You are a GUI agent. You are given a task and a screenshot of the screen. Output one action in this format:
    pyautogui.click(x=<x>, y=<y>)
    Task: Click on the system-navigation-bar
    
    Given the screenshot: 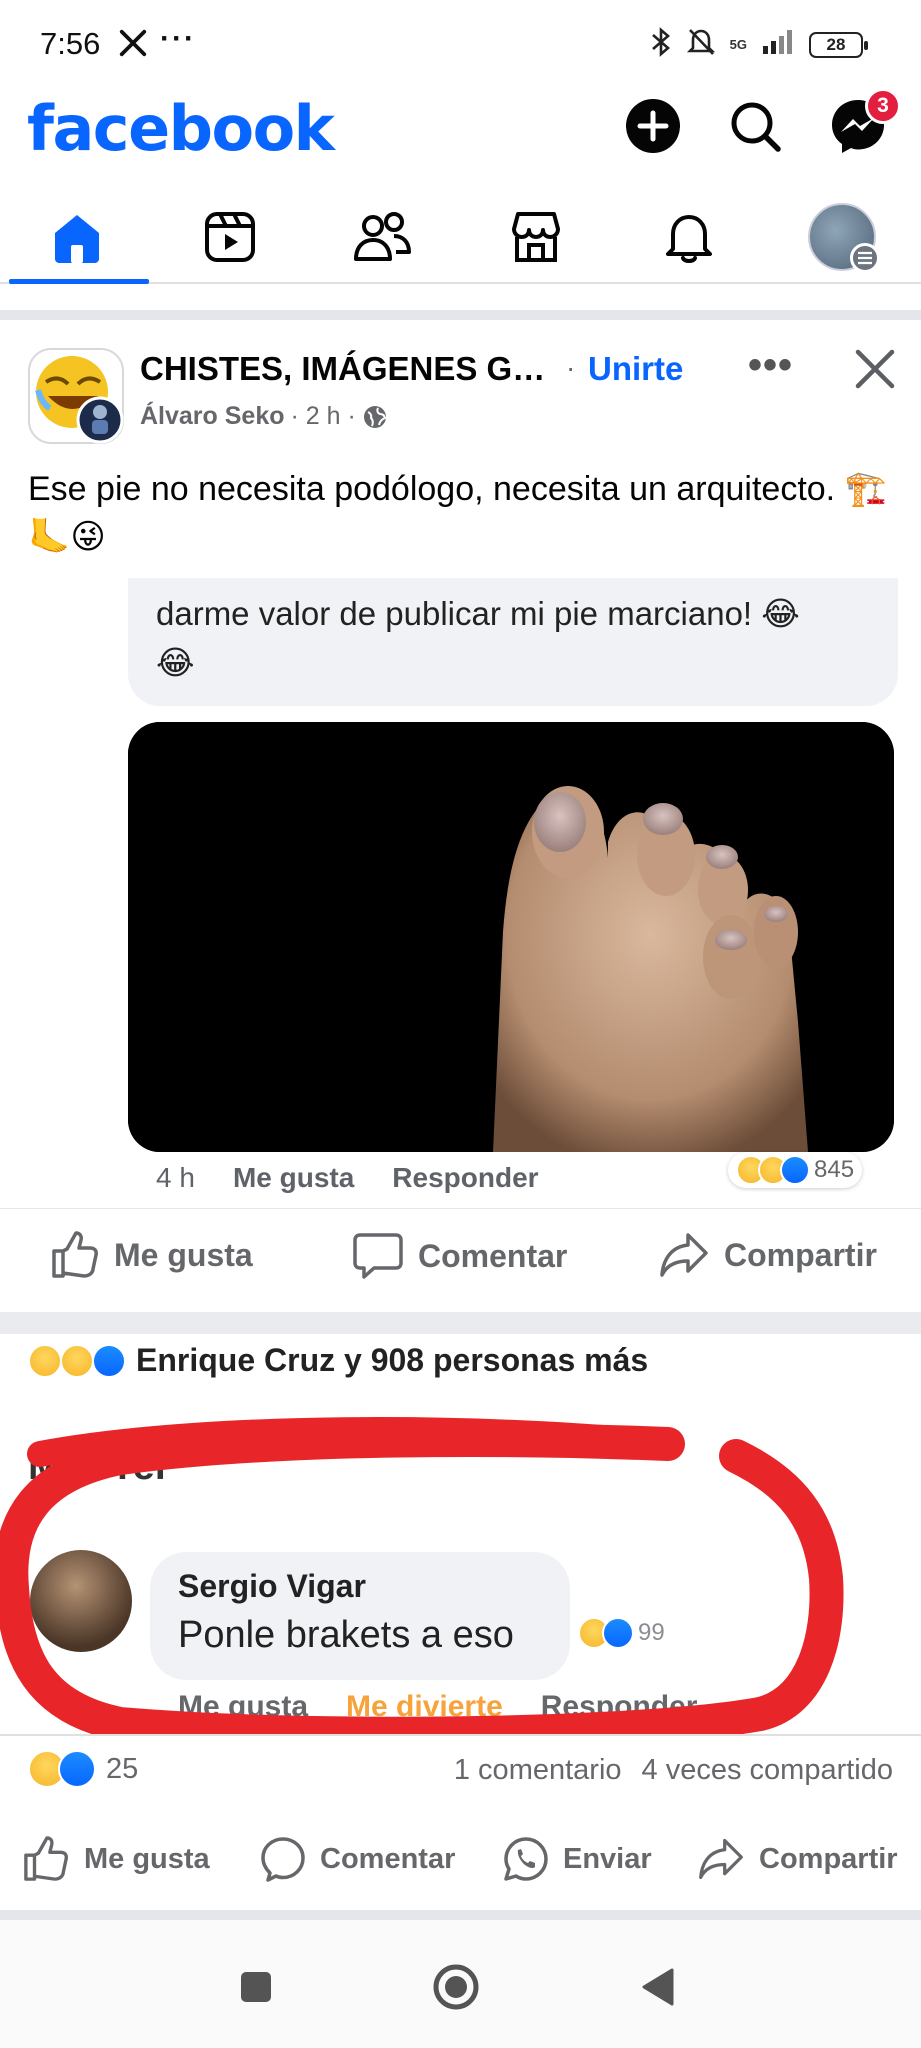 What is the action you would take?
    pyautogui.click(x=460, y=1984)
    